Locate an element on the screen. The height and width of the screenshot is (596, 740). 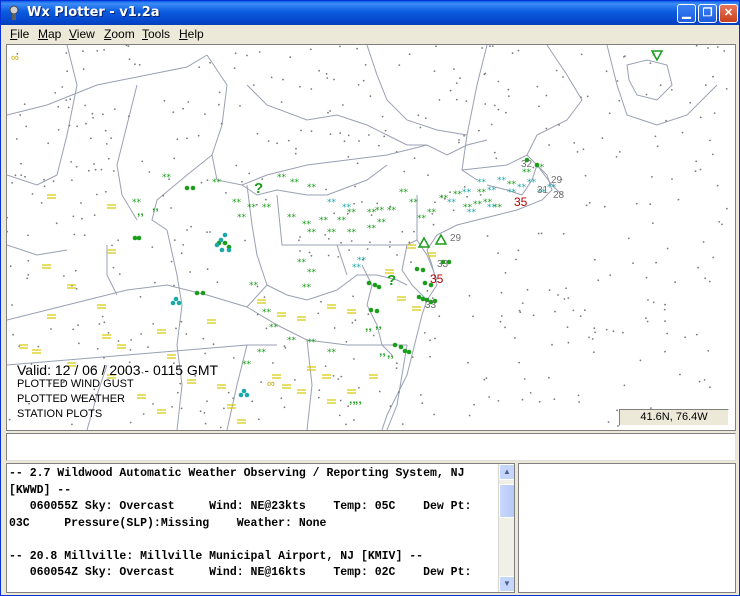
close-button: ✕ is located at coordinates (728, 13).